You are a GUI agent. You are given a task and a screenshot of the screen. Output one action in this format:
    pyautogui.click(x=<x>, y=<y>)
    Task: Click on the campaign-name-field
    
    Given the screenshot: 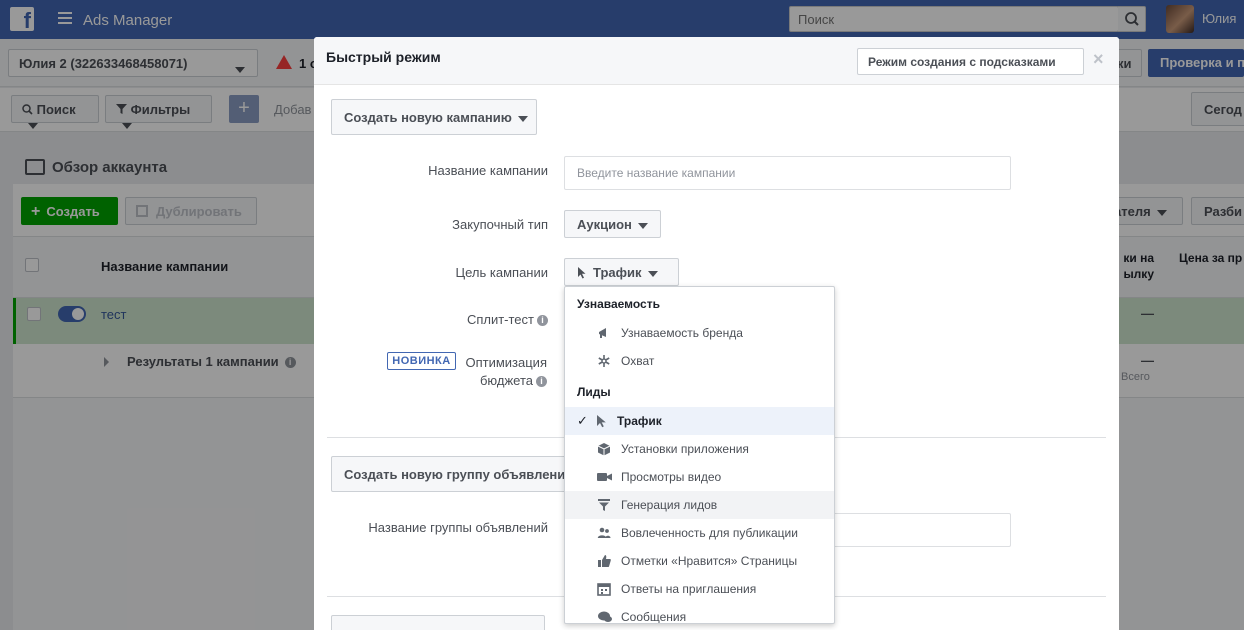 What is the action you would take?
    pyautogui.click(x=787, y=173)
    